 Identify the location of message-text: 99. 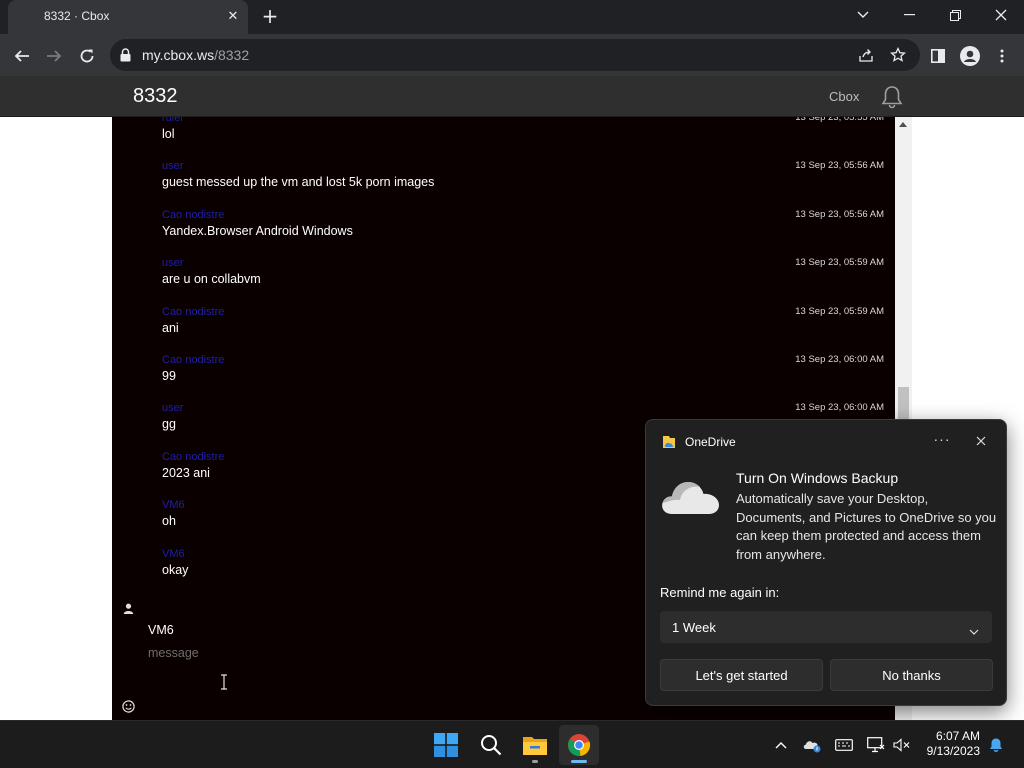
(169, 376).